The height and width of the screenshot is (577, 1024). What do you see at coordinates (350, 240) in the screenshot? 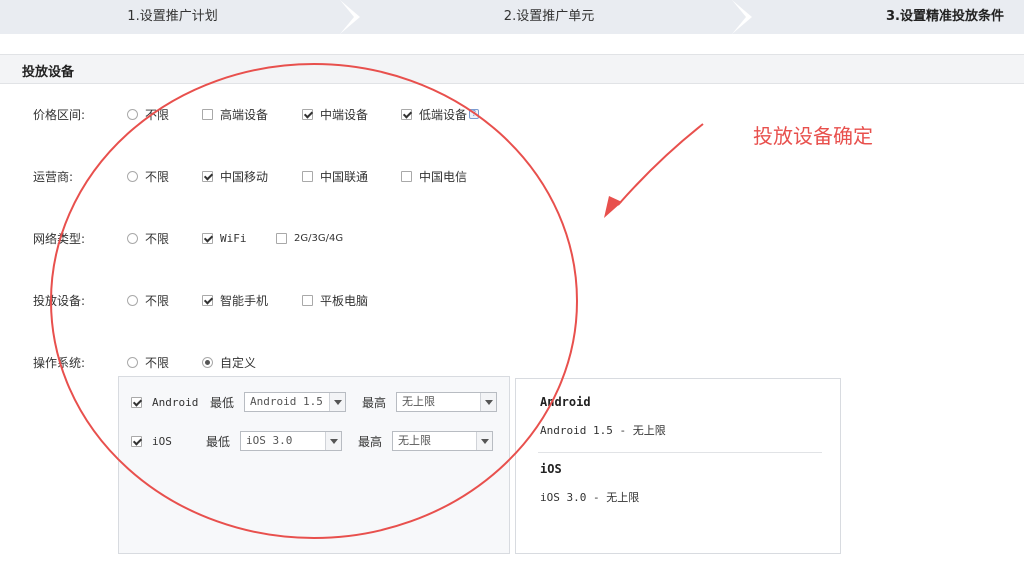
I see `network-type-row: 网络类型: 不限 WiFi 2G/3G/4G` at bounding box center [350, 240].